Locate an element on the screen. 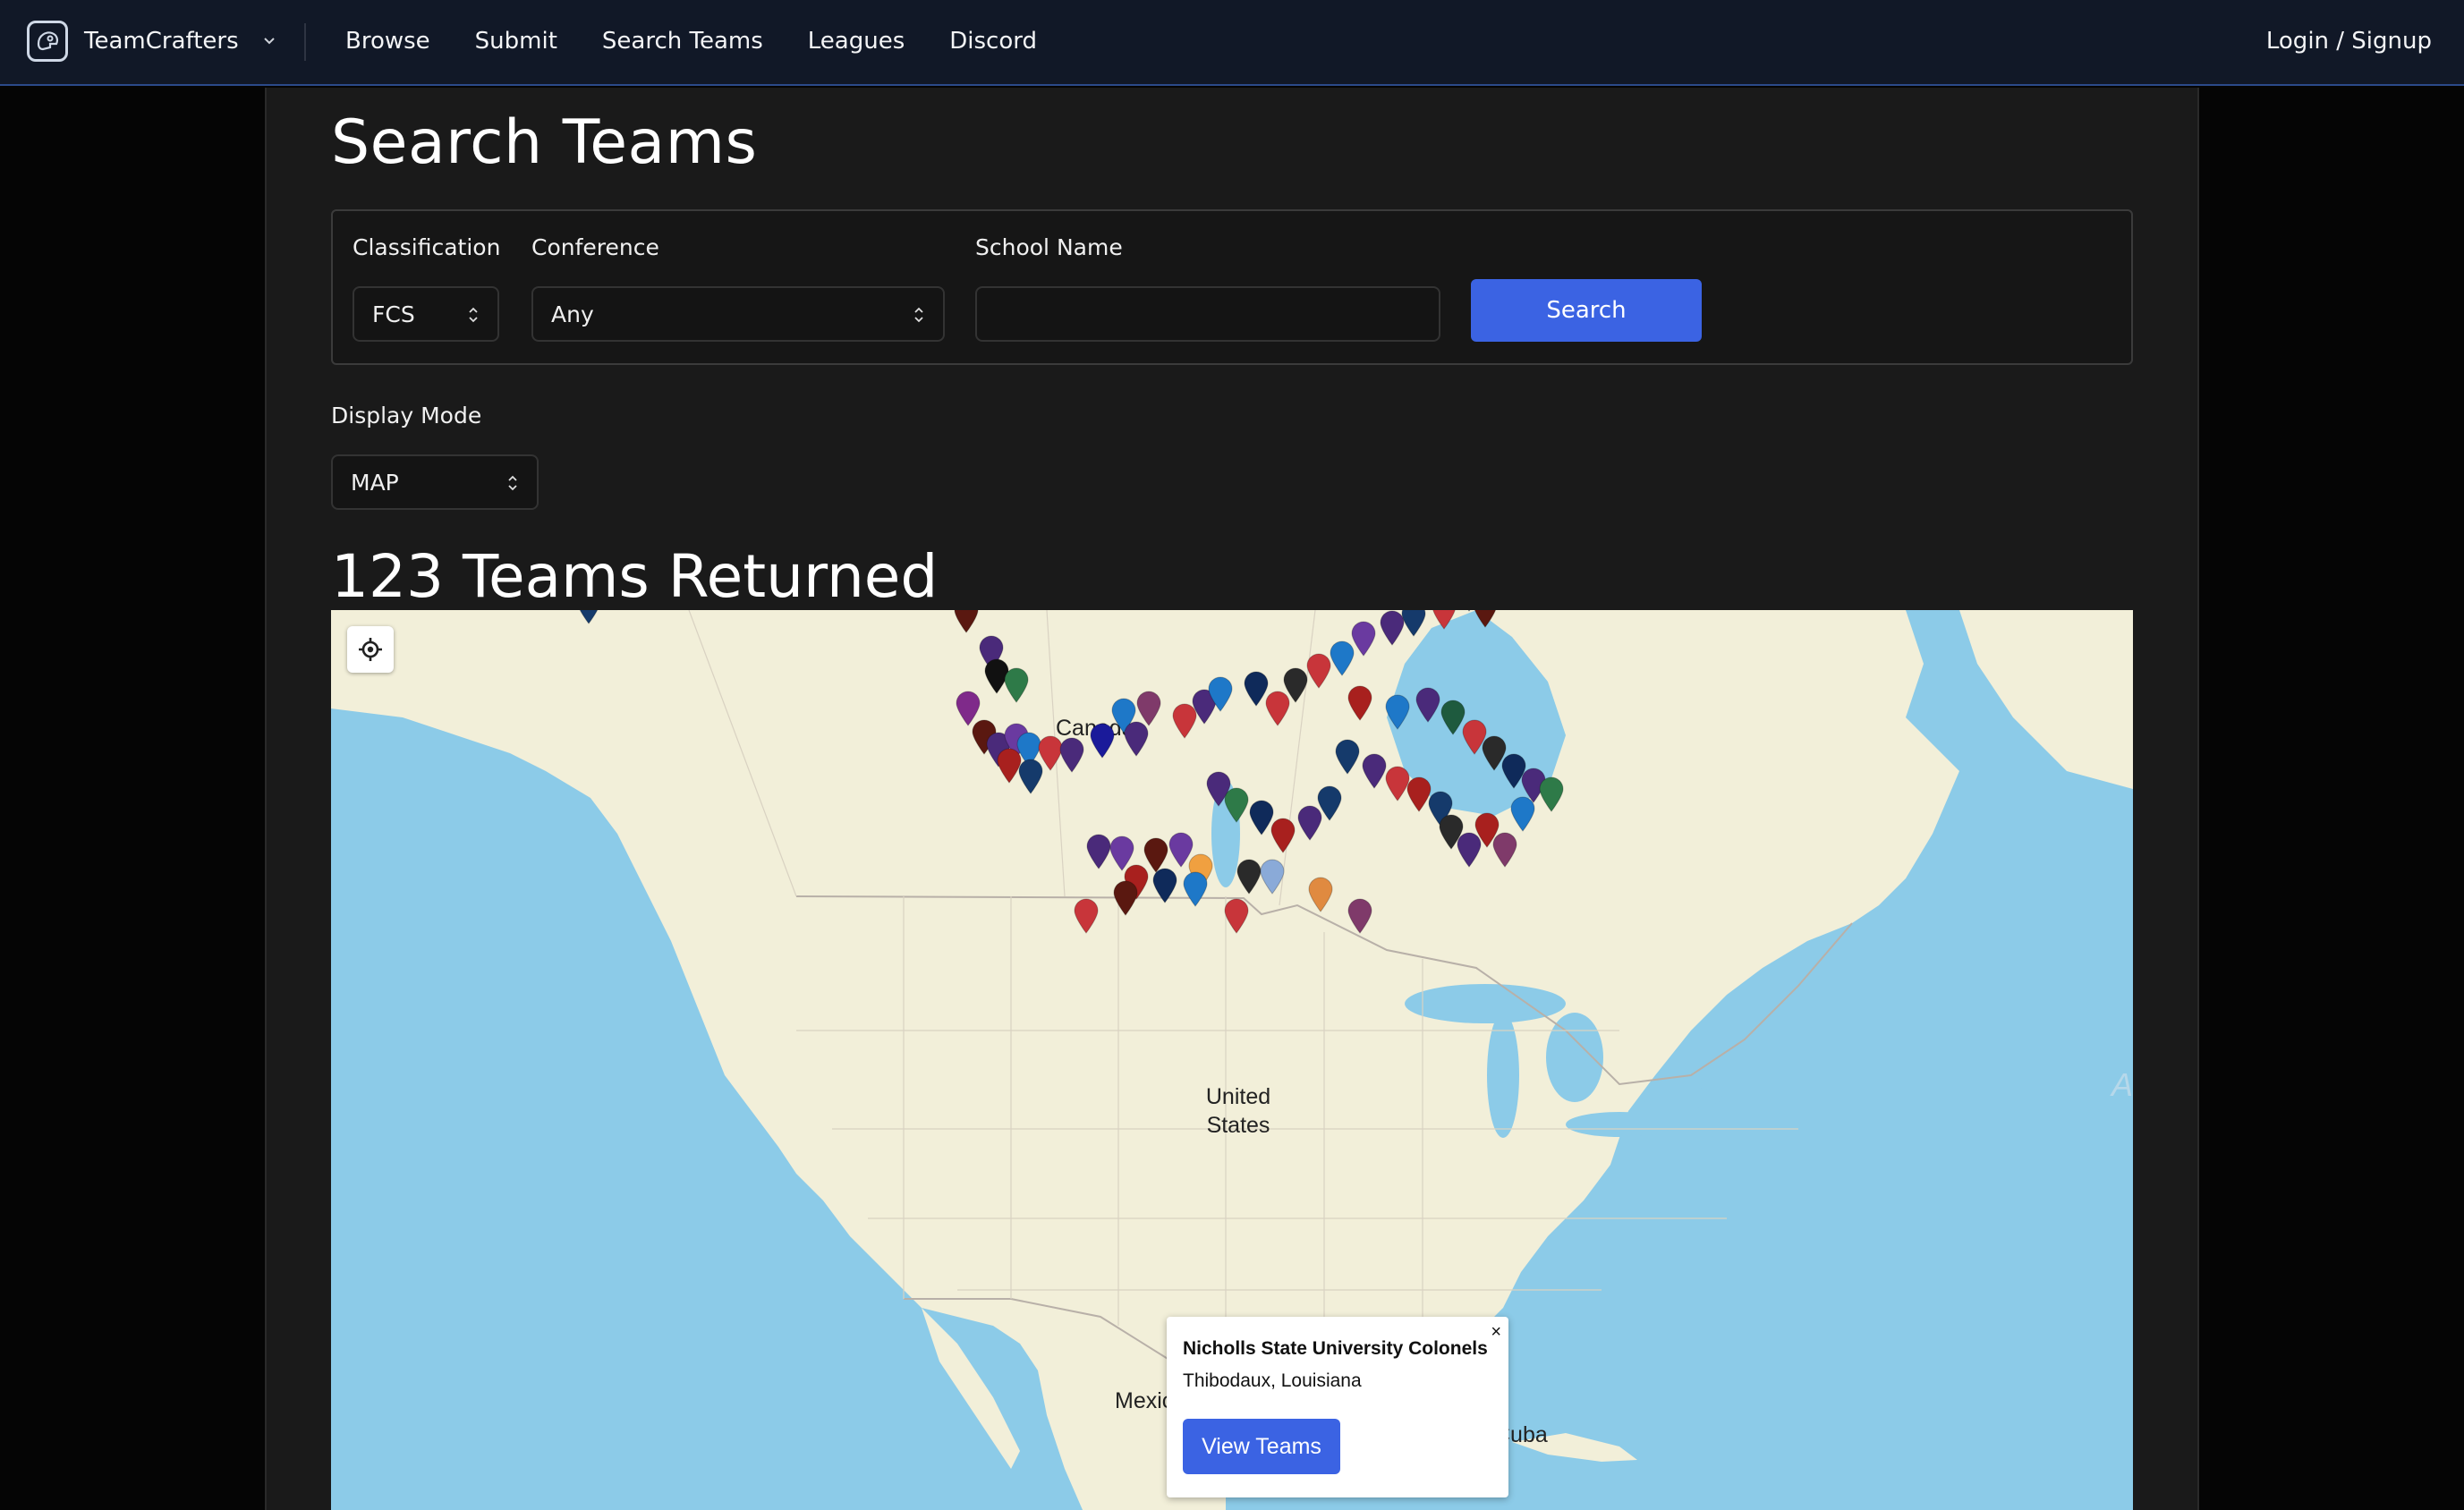 The width and height of the screenshot is (2464, 1510). lake-ontario is located at coordinates (1682, 1097).